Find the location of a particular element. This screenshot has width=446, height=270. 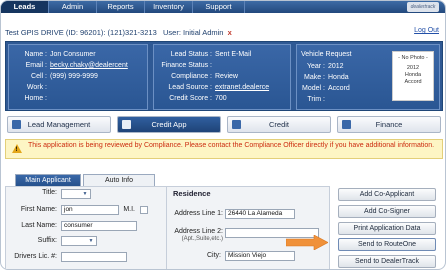

form-divider is located at coordinates (166, 227).